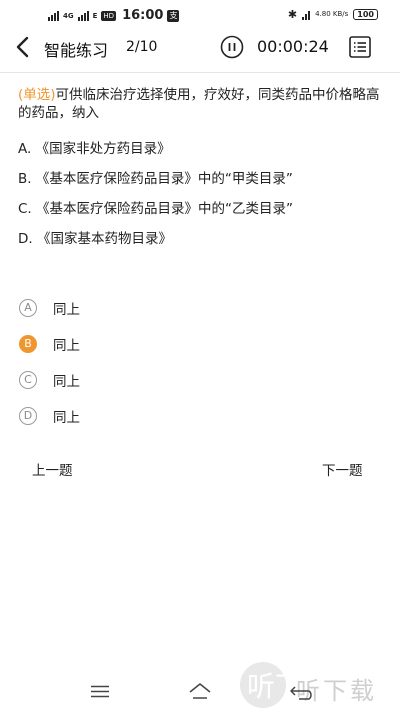  I want to click on status-time: 16:00, so click(143, 15).